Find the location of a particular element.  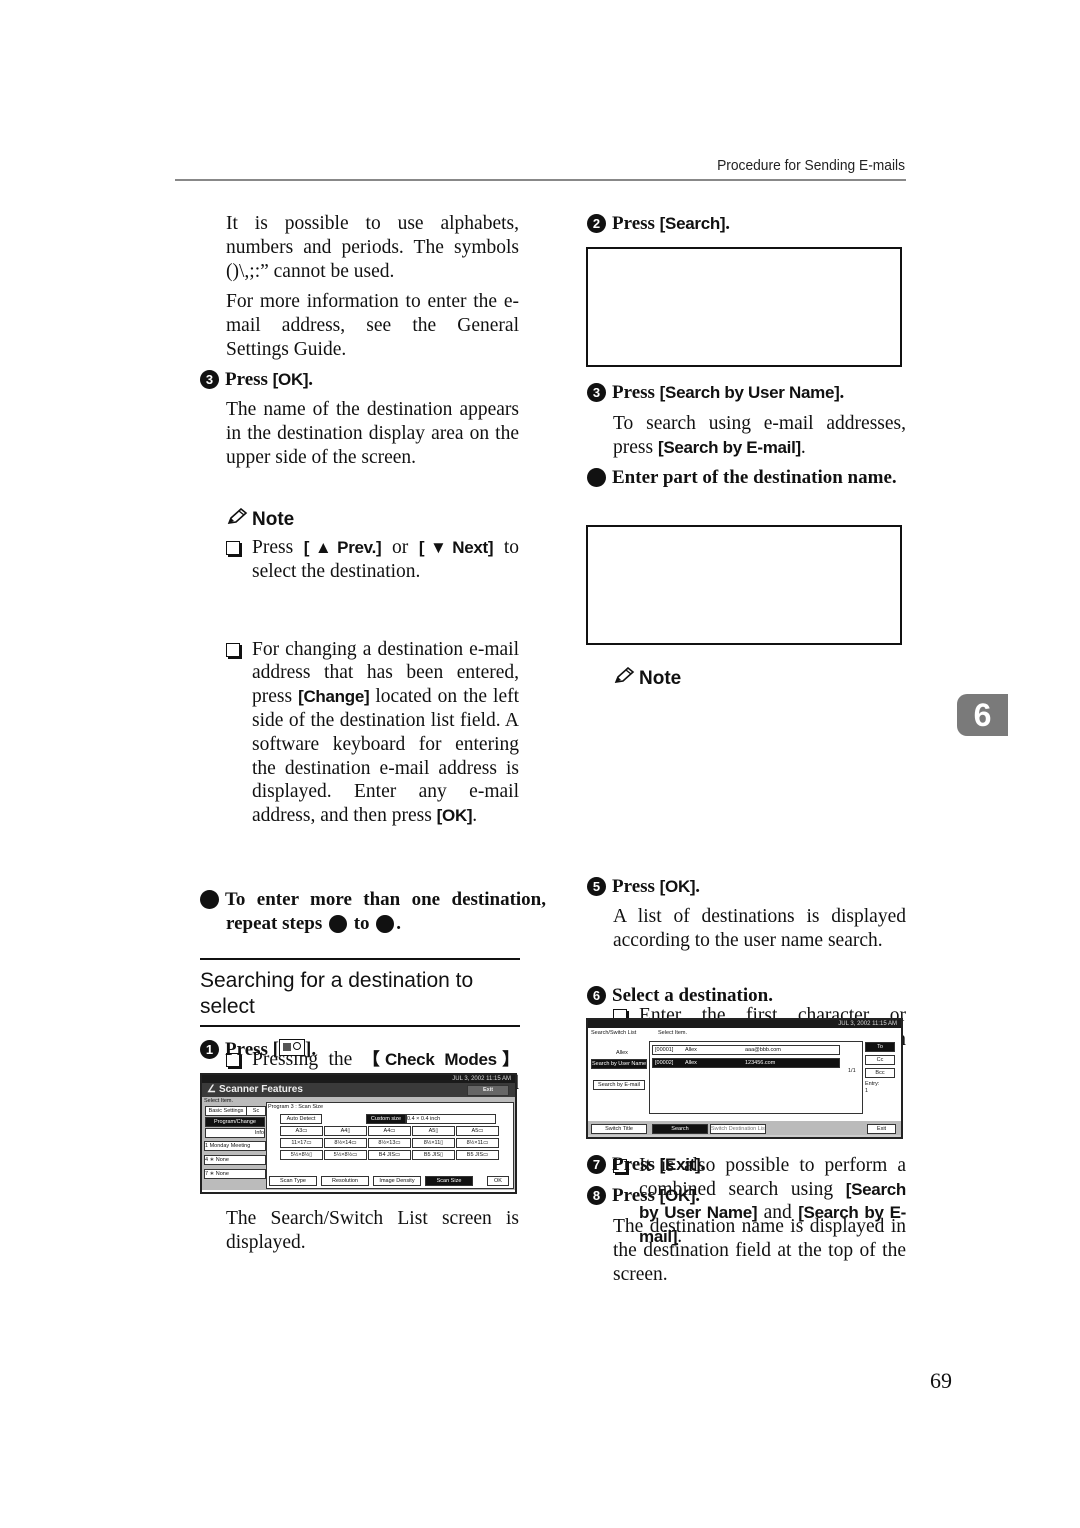

search-destination-icon is located at coordinates (292, 1047).